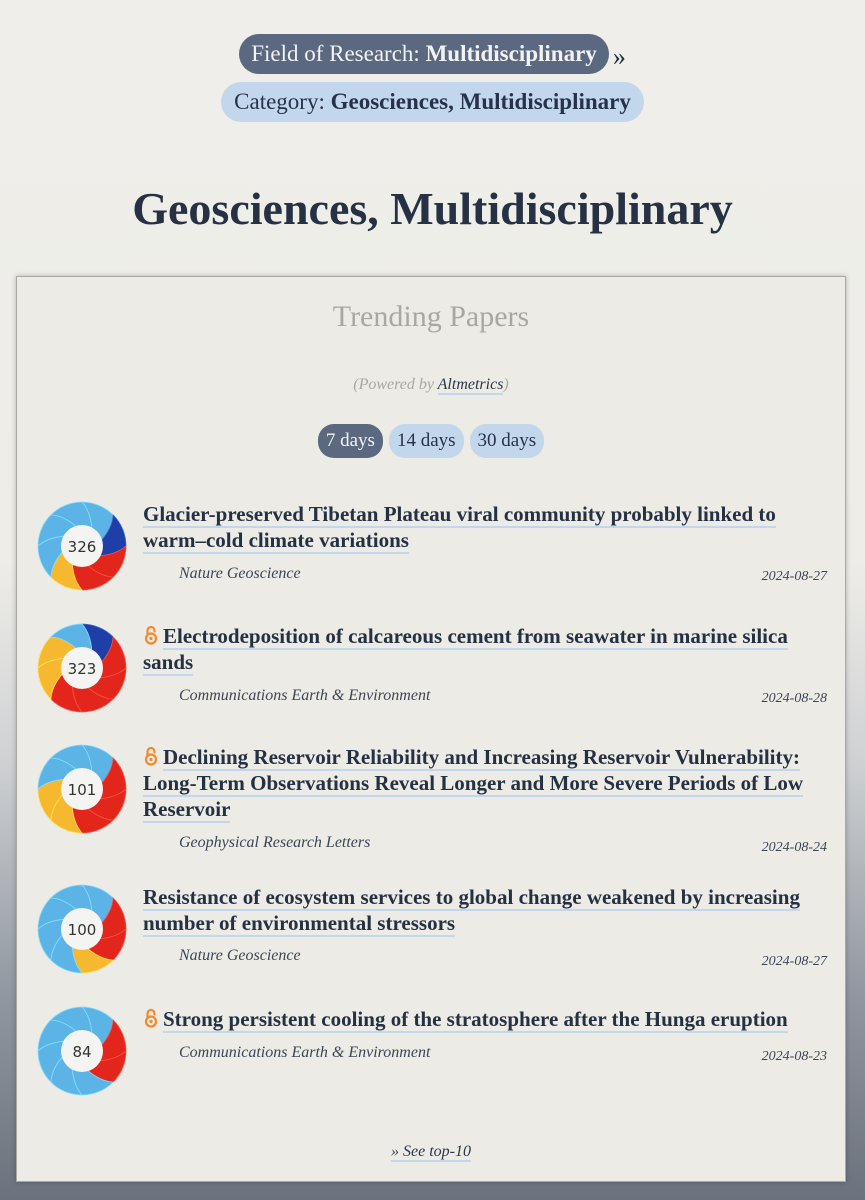 The image size is (865, 1200). I want to click on time-range-tabs: 7 days 14 days 30 days, so click(431, 441).